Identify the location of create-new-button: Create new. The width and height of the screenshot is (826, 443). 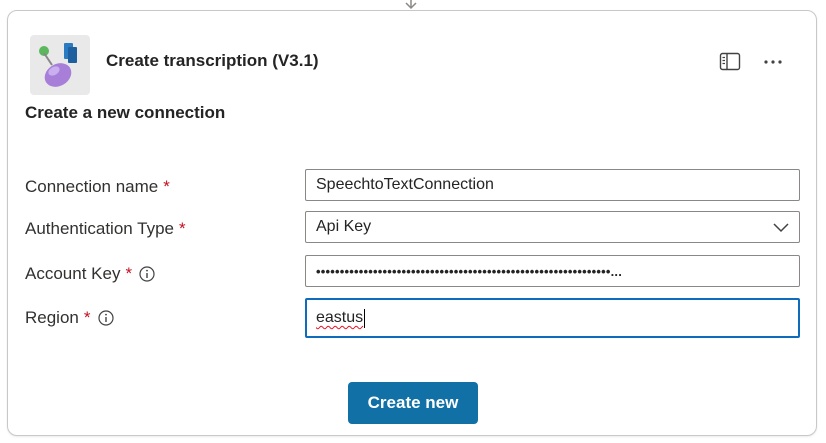
(413, 403).